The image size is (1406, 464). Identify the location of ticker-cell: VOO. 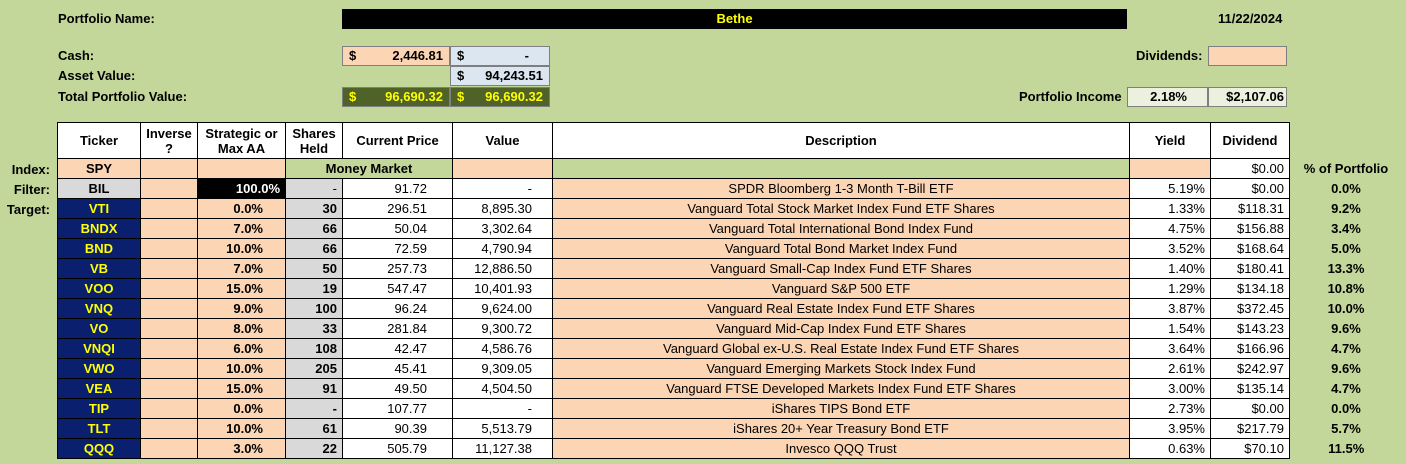
(99, 288).